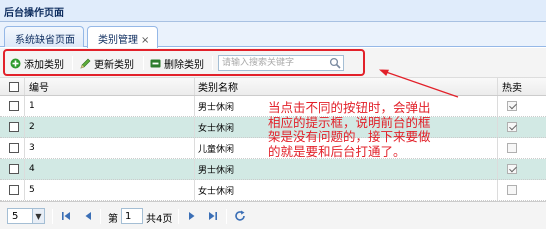 This screenshot has width=546, height=249. What do you see at coordinates (34, 13) in the screenshot?
I see `window-title: 后台操作页面` at bounding box center [34, 13].